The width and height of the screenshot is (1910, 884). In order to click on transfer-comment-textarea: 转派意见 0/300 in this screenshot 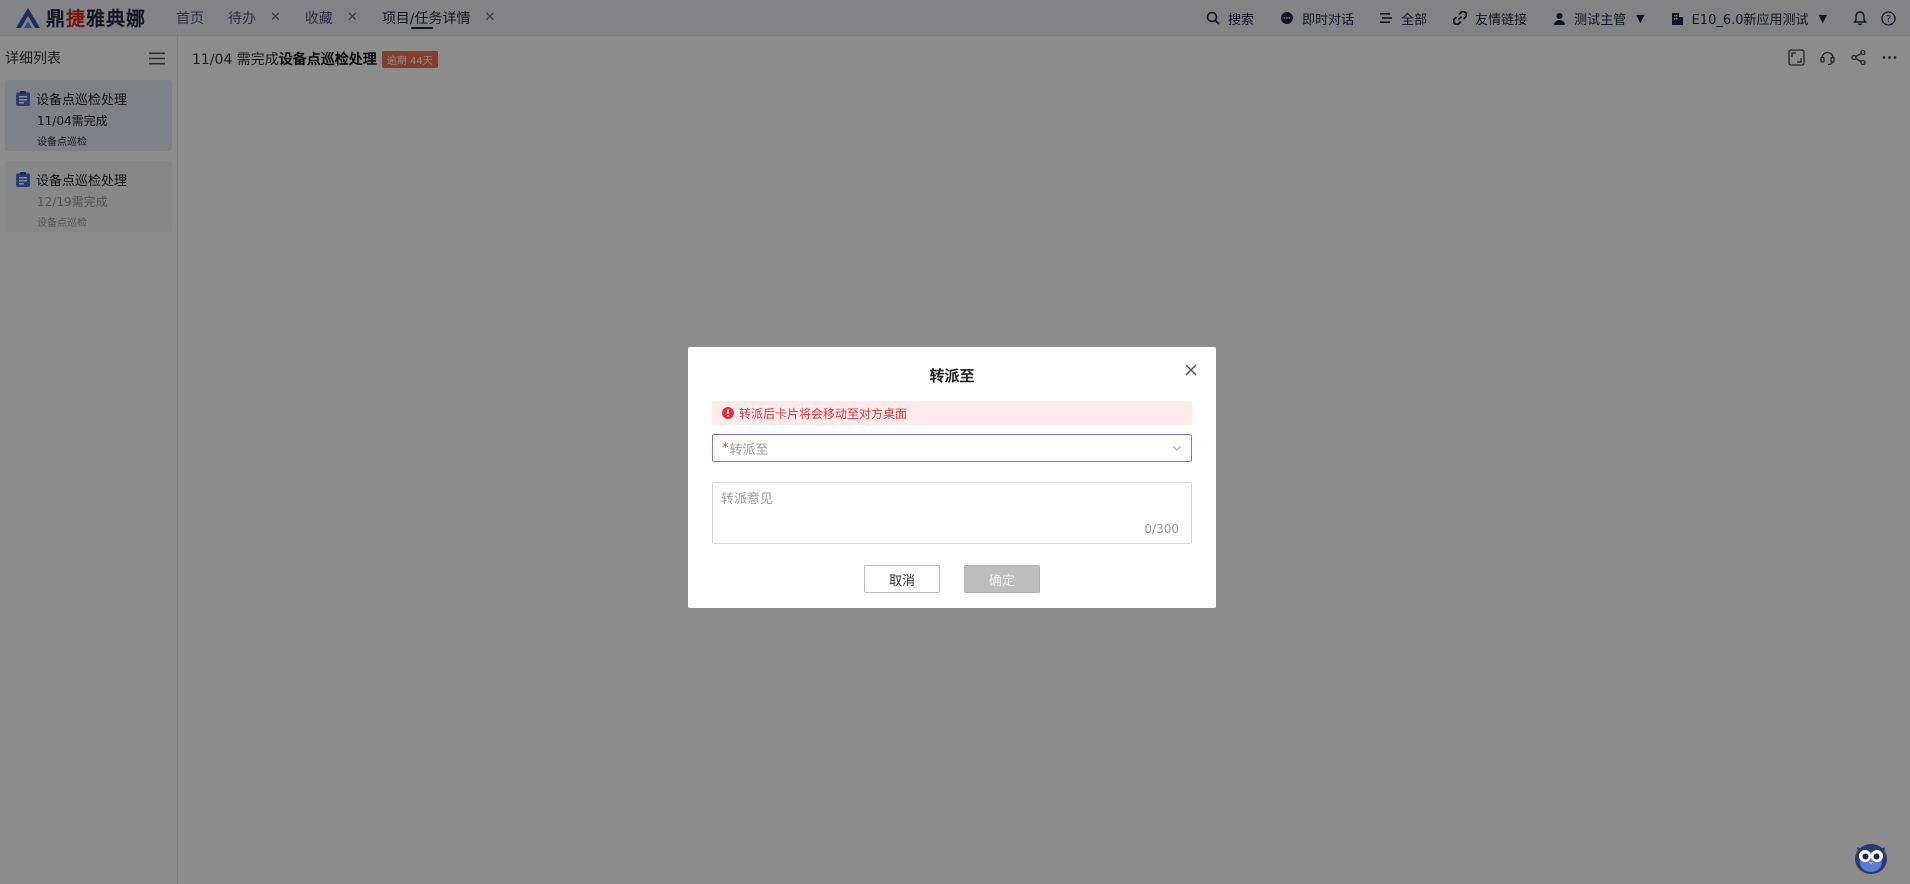, I will do `click(952, 513)`.